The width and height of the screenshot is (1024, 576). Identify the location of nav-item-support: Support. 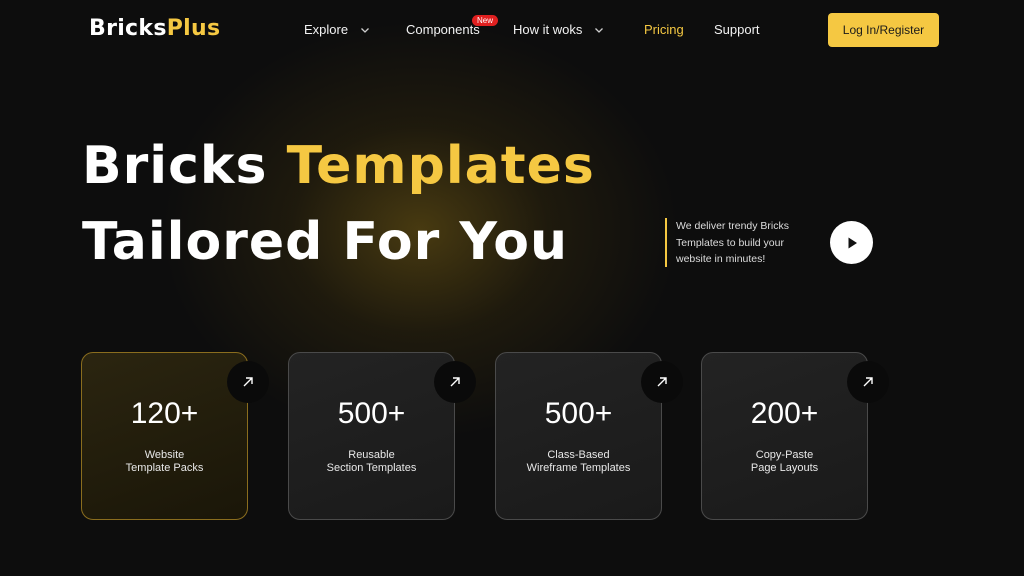
(737, 29).